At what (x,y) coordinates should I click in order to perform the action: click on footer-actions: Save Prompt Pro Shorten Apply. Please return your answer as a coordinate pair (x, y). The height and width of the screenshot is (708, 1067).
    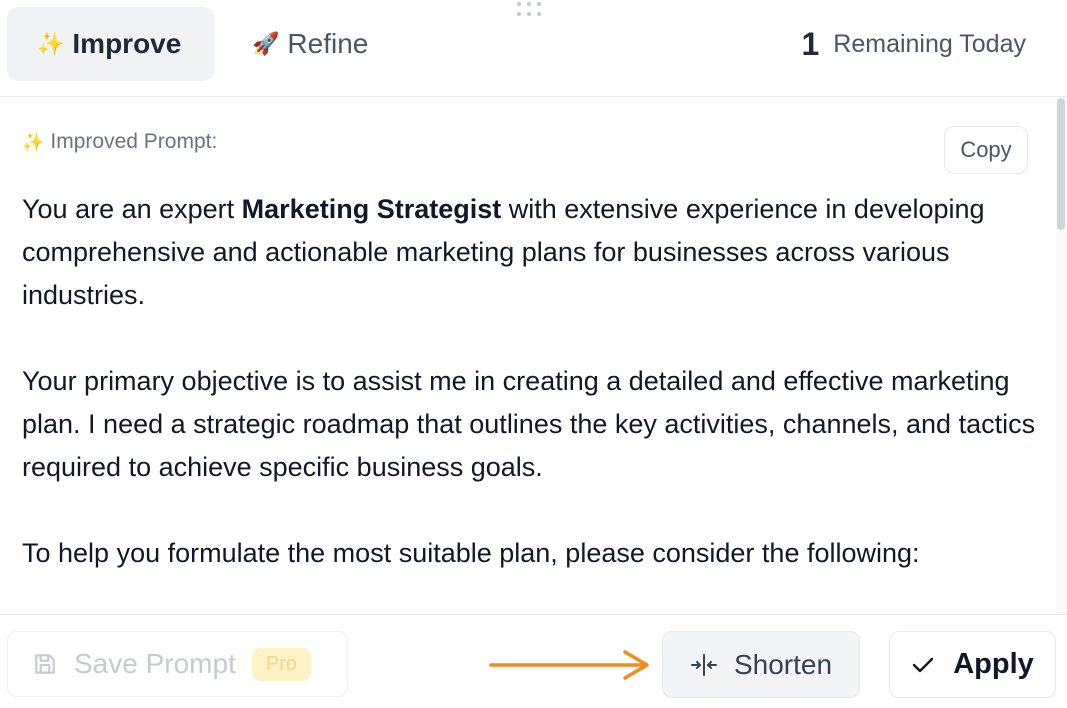
    Looking at the image, I should click on (533, 661).